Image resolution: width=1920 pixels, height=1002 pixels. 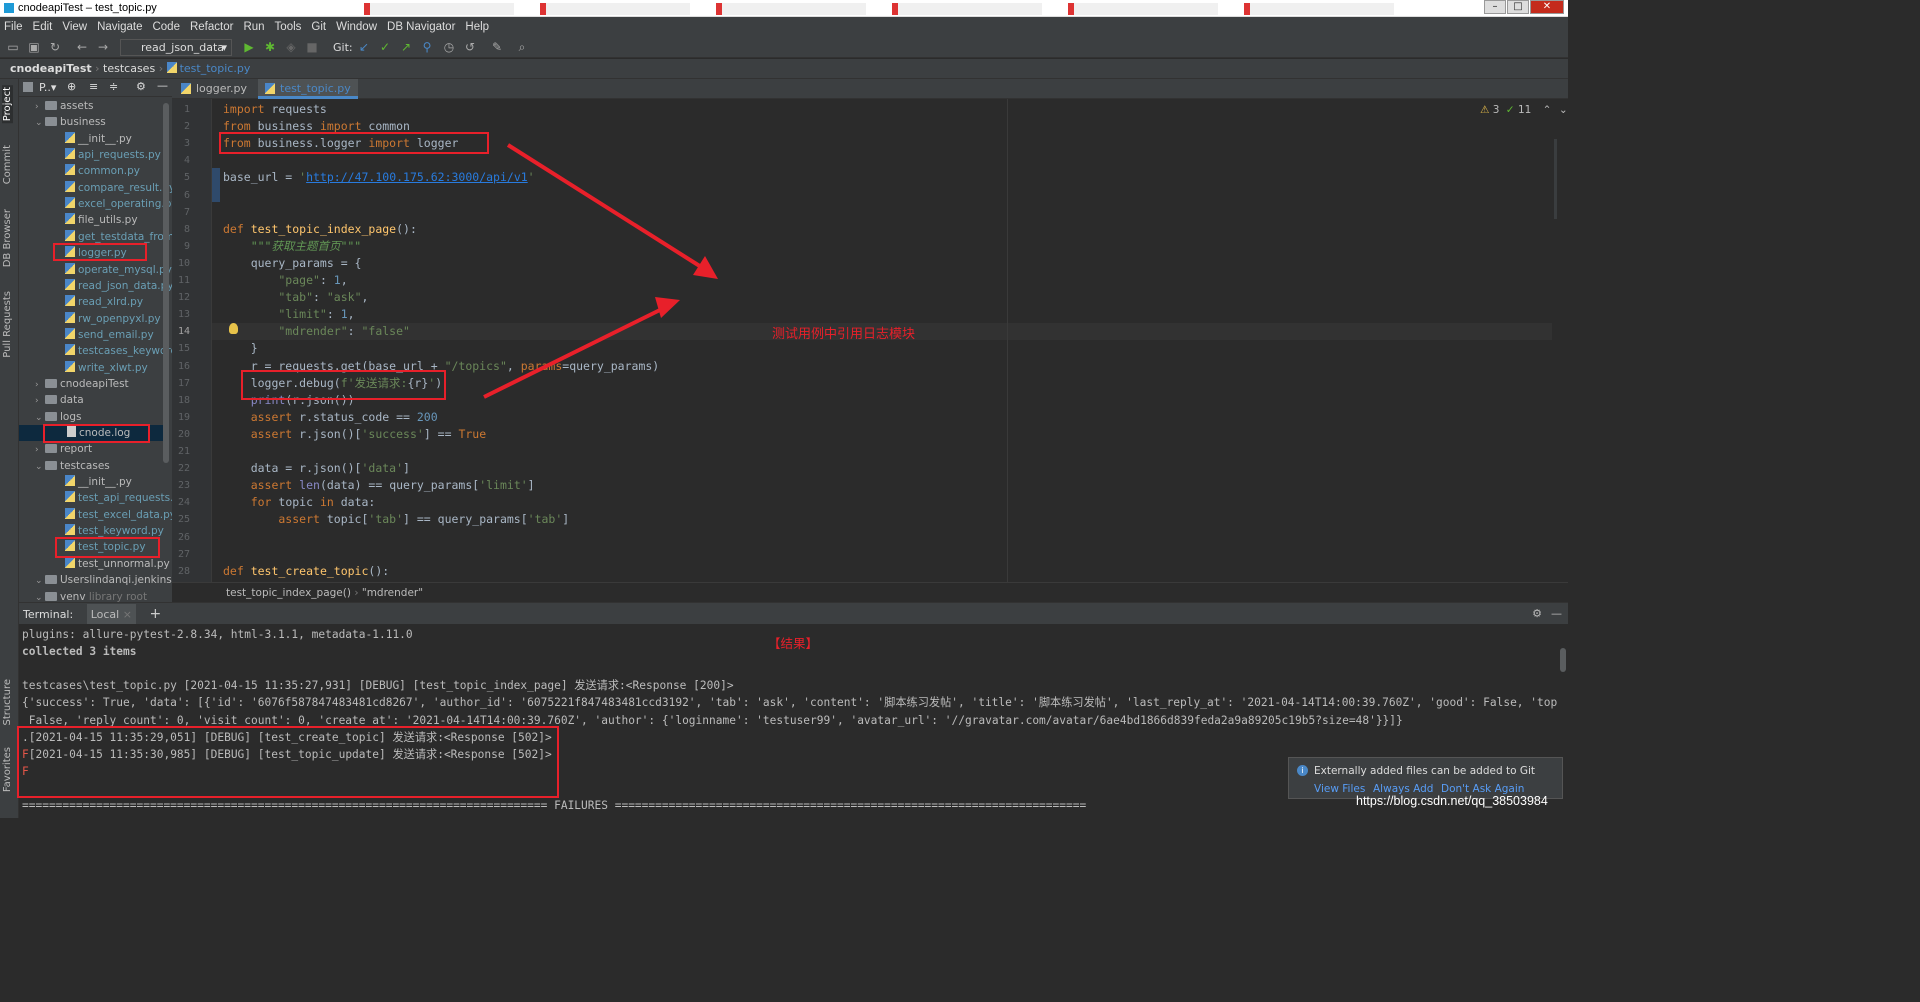 I want to click on menu-file: File, so click(x=13, y=27).